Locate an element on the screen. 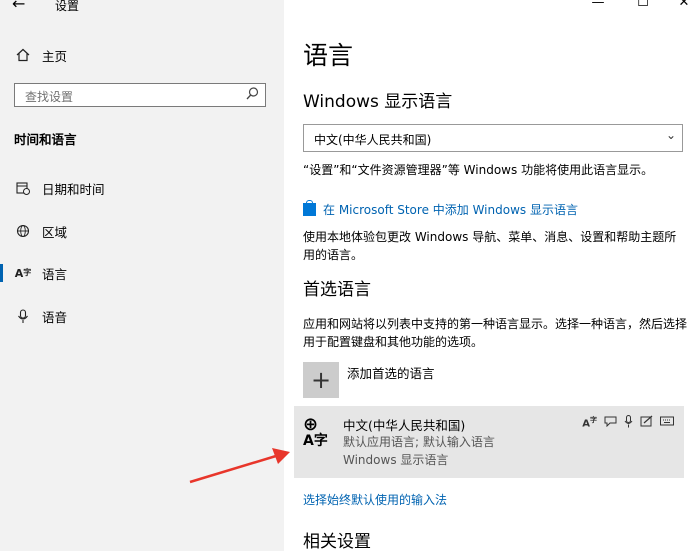  sidebar-item-date-time: 日期和时间 is located at coordinates (59, 188).